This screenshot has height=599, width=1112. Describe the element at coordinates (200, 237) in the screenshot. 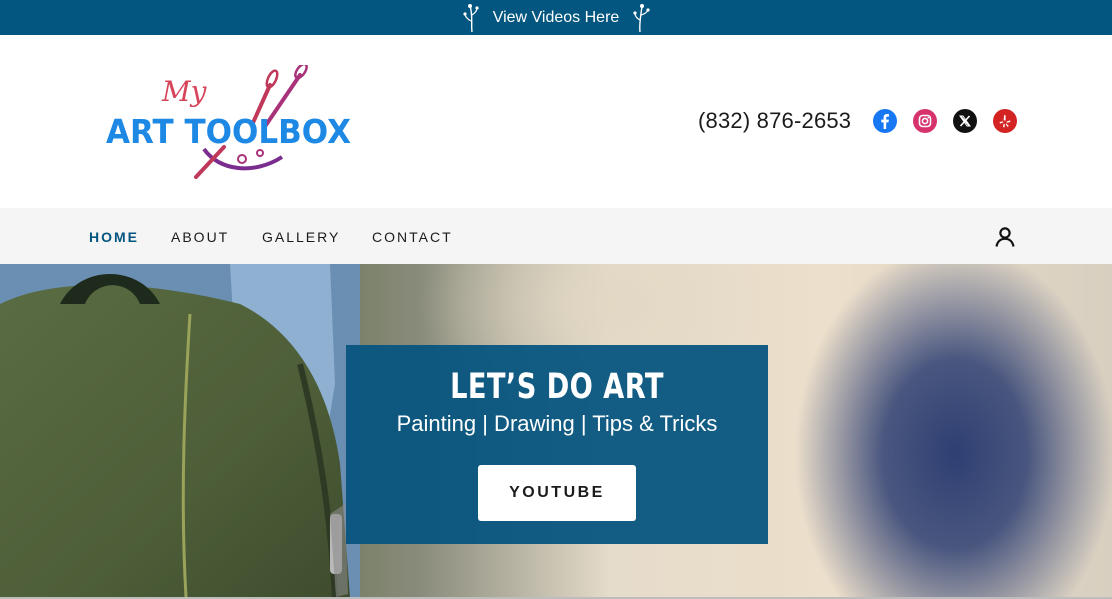

I see `nav-about: ABOUT` at that location.